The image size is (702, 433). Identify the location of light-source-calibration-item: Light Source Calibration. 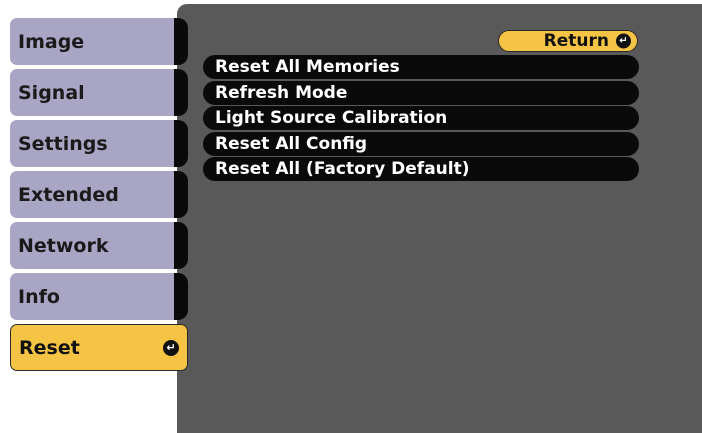
(421, 118).